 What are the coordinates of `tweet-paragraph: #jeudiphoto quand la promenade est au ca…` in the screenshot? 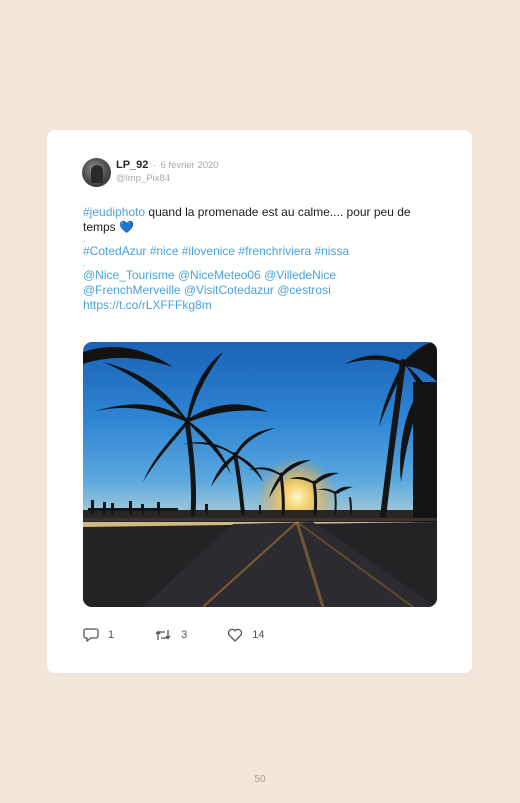 It's located at (263, 220).